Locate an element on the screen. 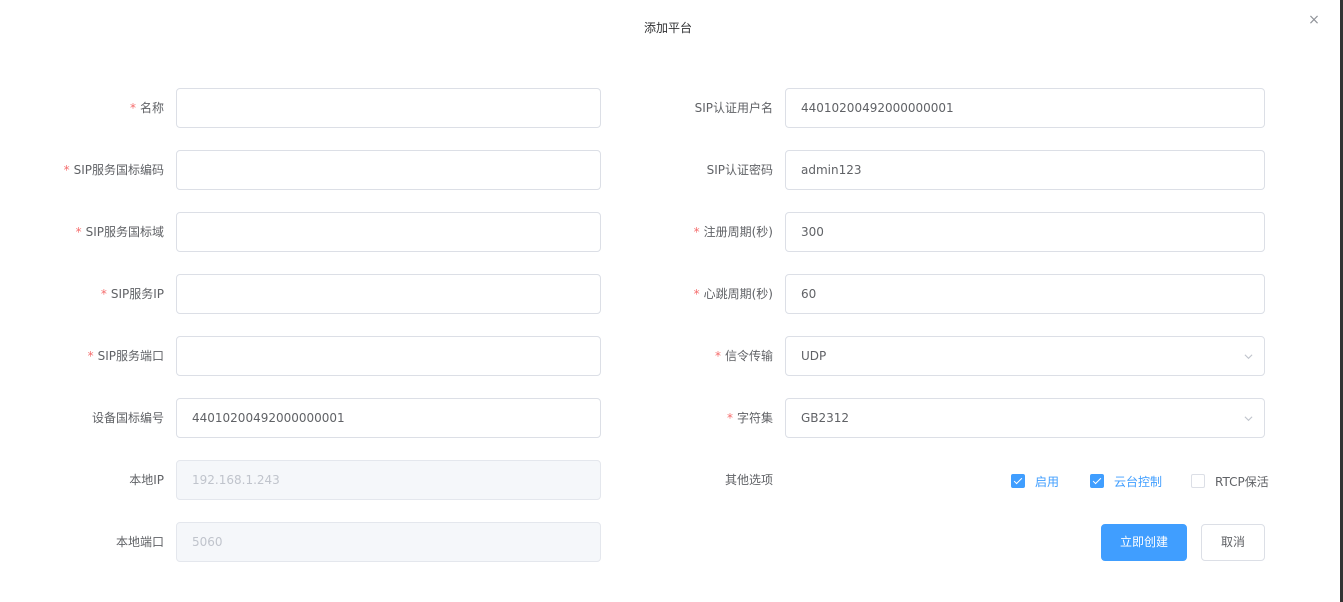  sip-ip-label: * SIP服务IP is located at coordinates (132, 294).